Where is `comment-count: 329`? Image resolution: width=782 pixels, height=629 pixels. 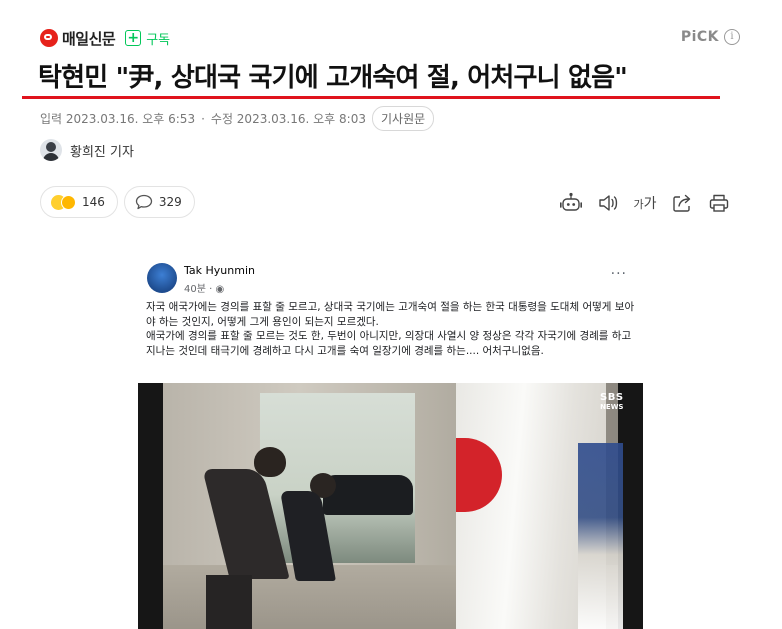
comment-count: 329 is located at coordinates (170, 202).